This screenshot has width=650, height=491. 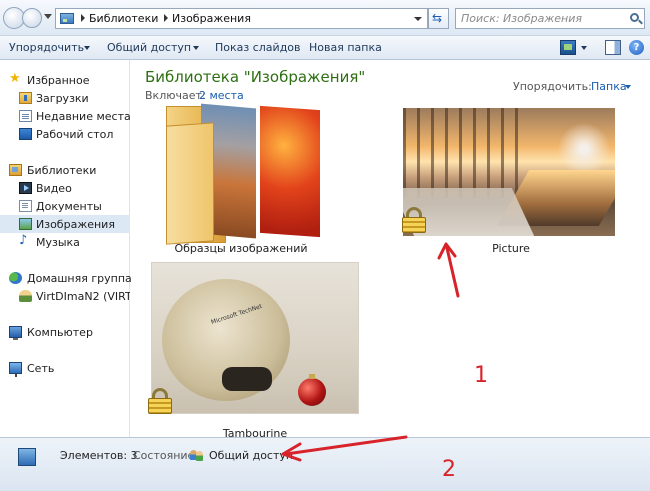 What do you see at coordinates (62, 170) in the screenshot?
I see `nav-libraries-label: Библиотеки` at bounding box center [62, 170].